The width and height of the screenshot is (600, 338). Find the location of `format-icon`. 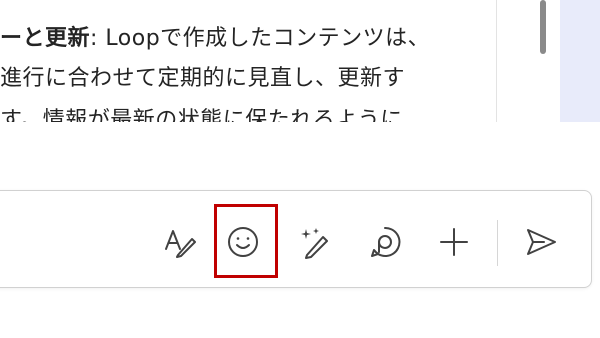

format-icon is located at coordinates (180, 244).